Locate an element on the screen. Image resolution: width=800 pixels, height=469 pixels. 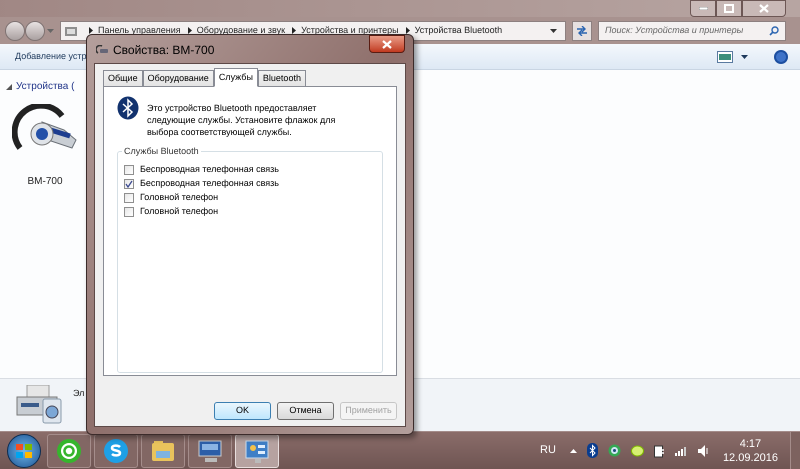
start-button is located at coordinates (24, 451).